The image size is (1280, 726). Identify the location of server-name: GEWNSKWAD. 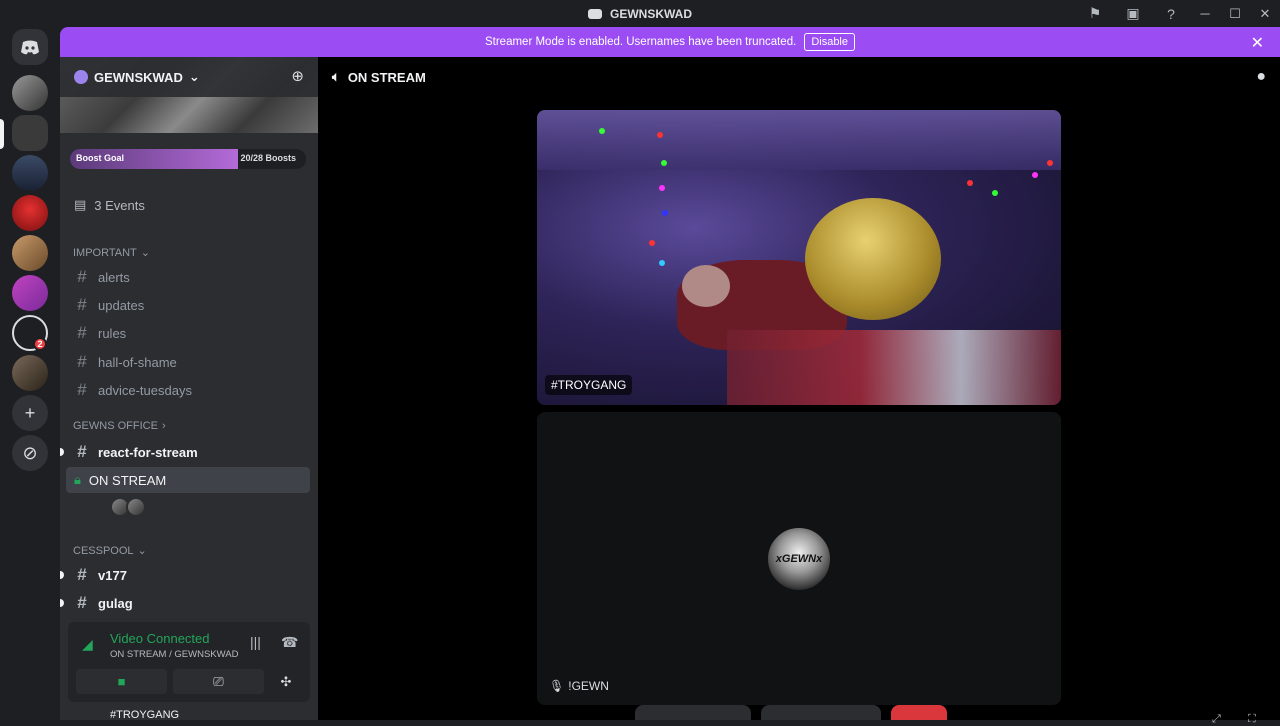
(138, 77).